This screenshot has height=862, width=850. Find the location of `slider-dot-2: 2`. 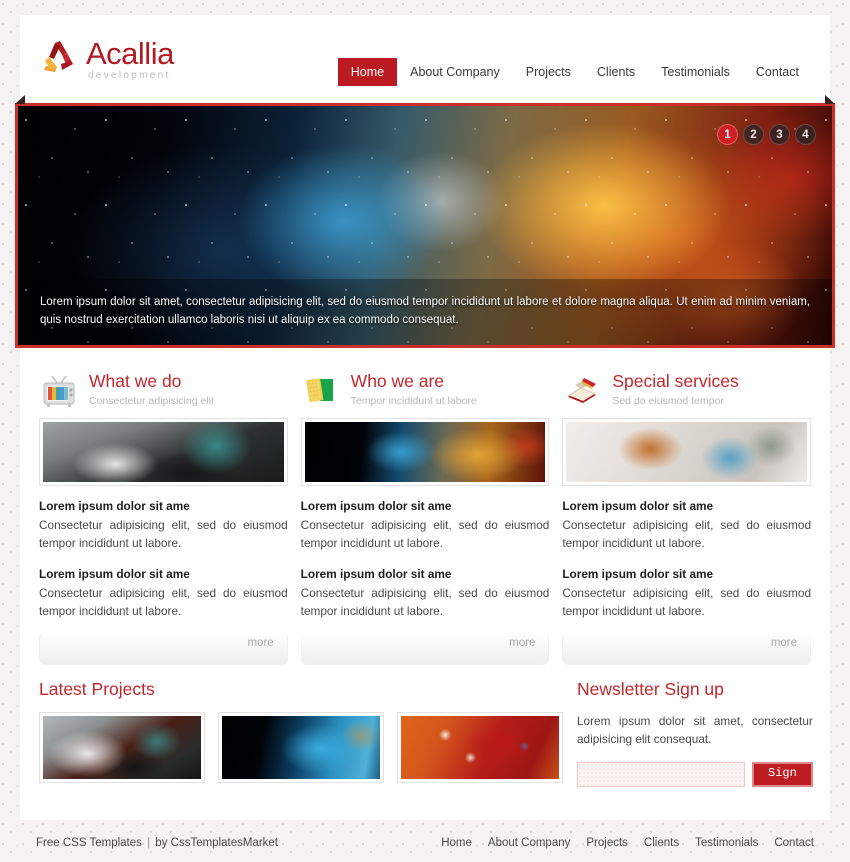

slider-dot-2: 2 is located at coordinates (753, 134).